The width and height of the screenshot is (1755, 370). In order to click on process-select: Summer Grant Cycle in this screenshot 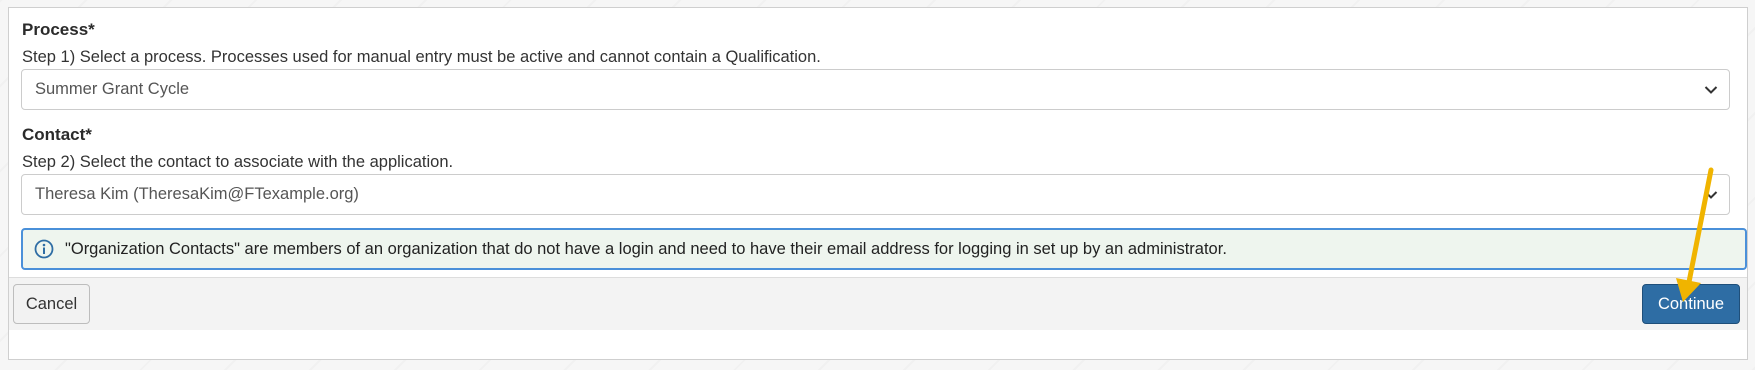, I will do `click(875, 89)`.